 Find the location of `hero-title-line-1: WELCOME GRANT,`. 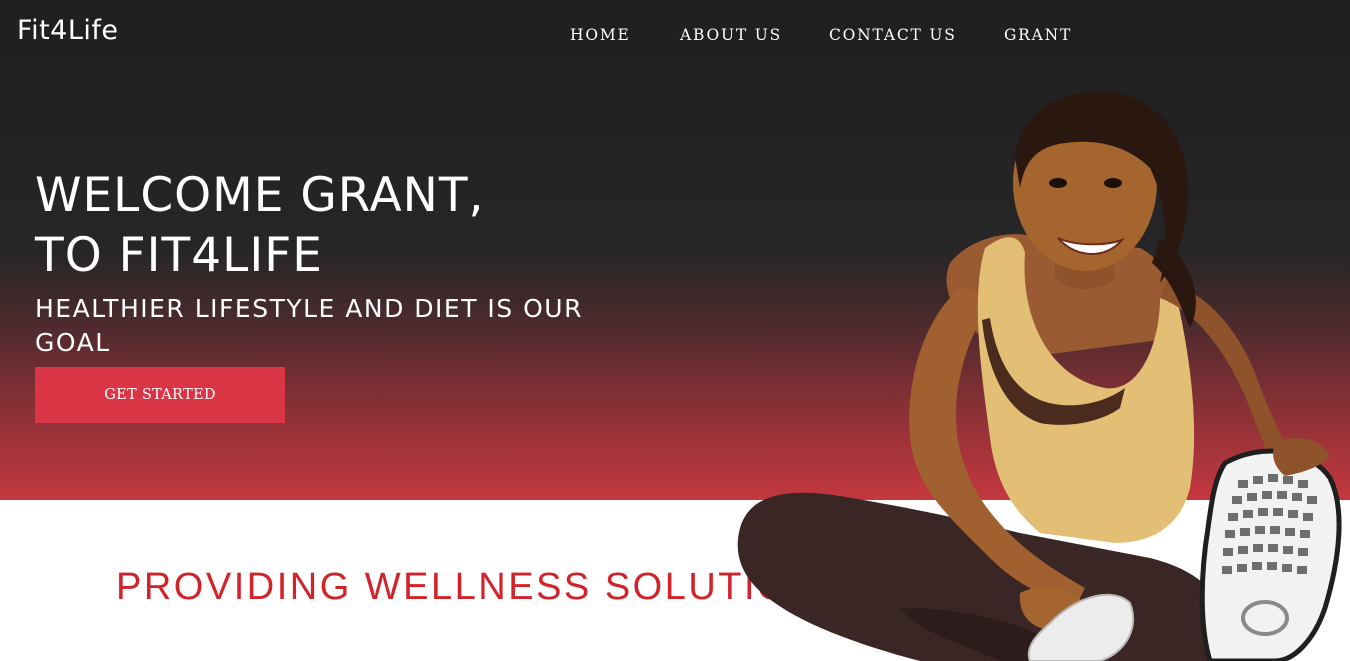

hero-title-line-1: WELCOME GRANT, is located at coordinates (260, 195).